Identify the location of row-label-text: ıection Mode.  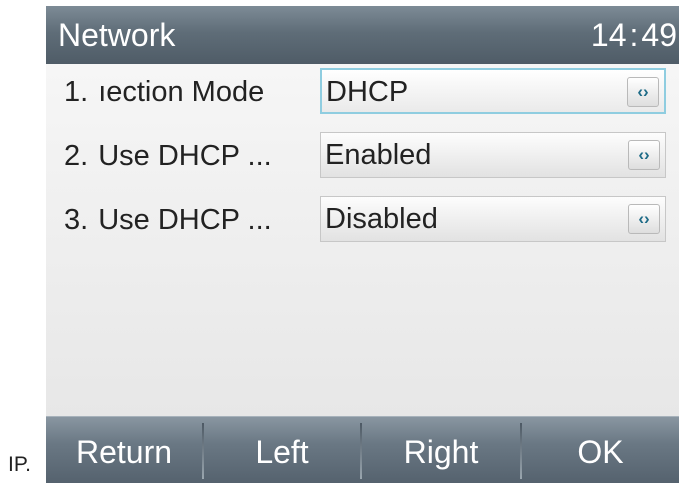
(181, 92).